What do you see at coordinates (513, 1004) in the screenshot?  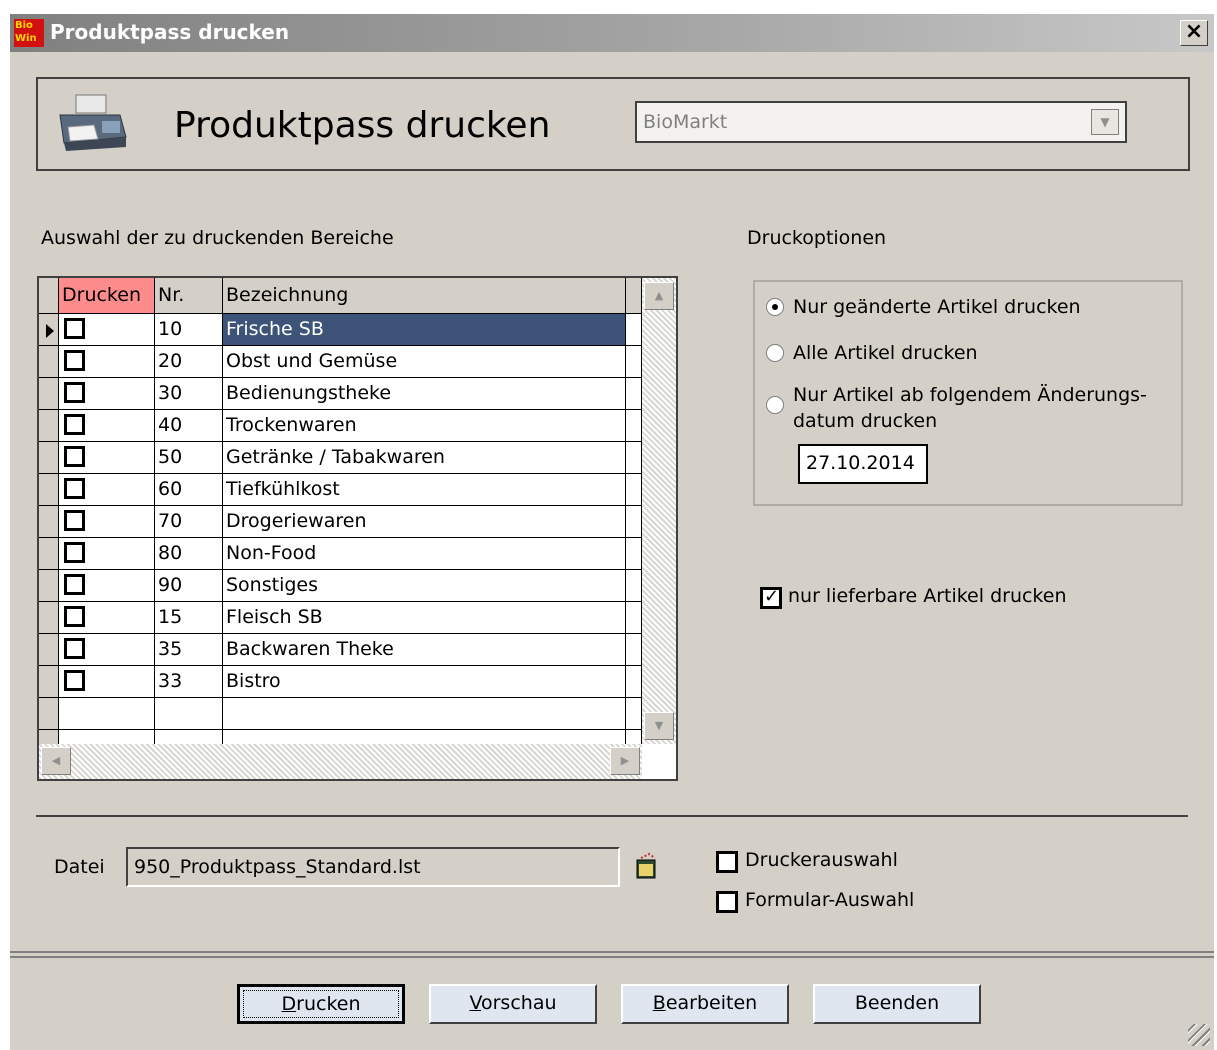 I see `preview-button: Vorschau` at bounding box center [513, 1004].